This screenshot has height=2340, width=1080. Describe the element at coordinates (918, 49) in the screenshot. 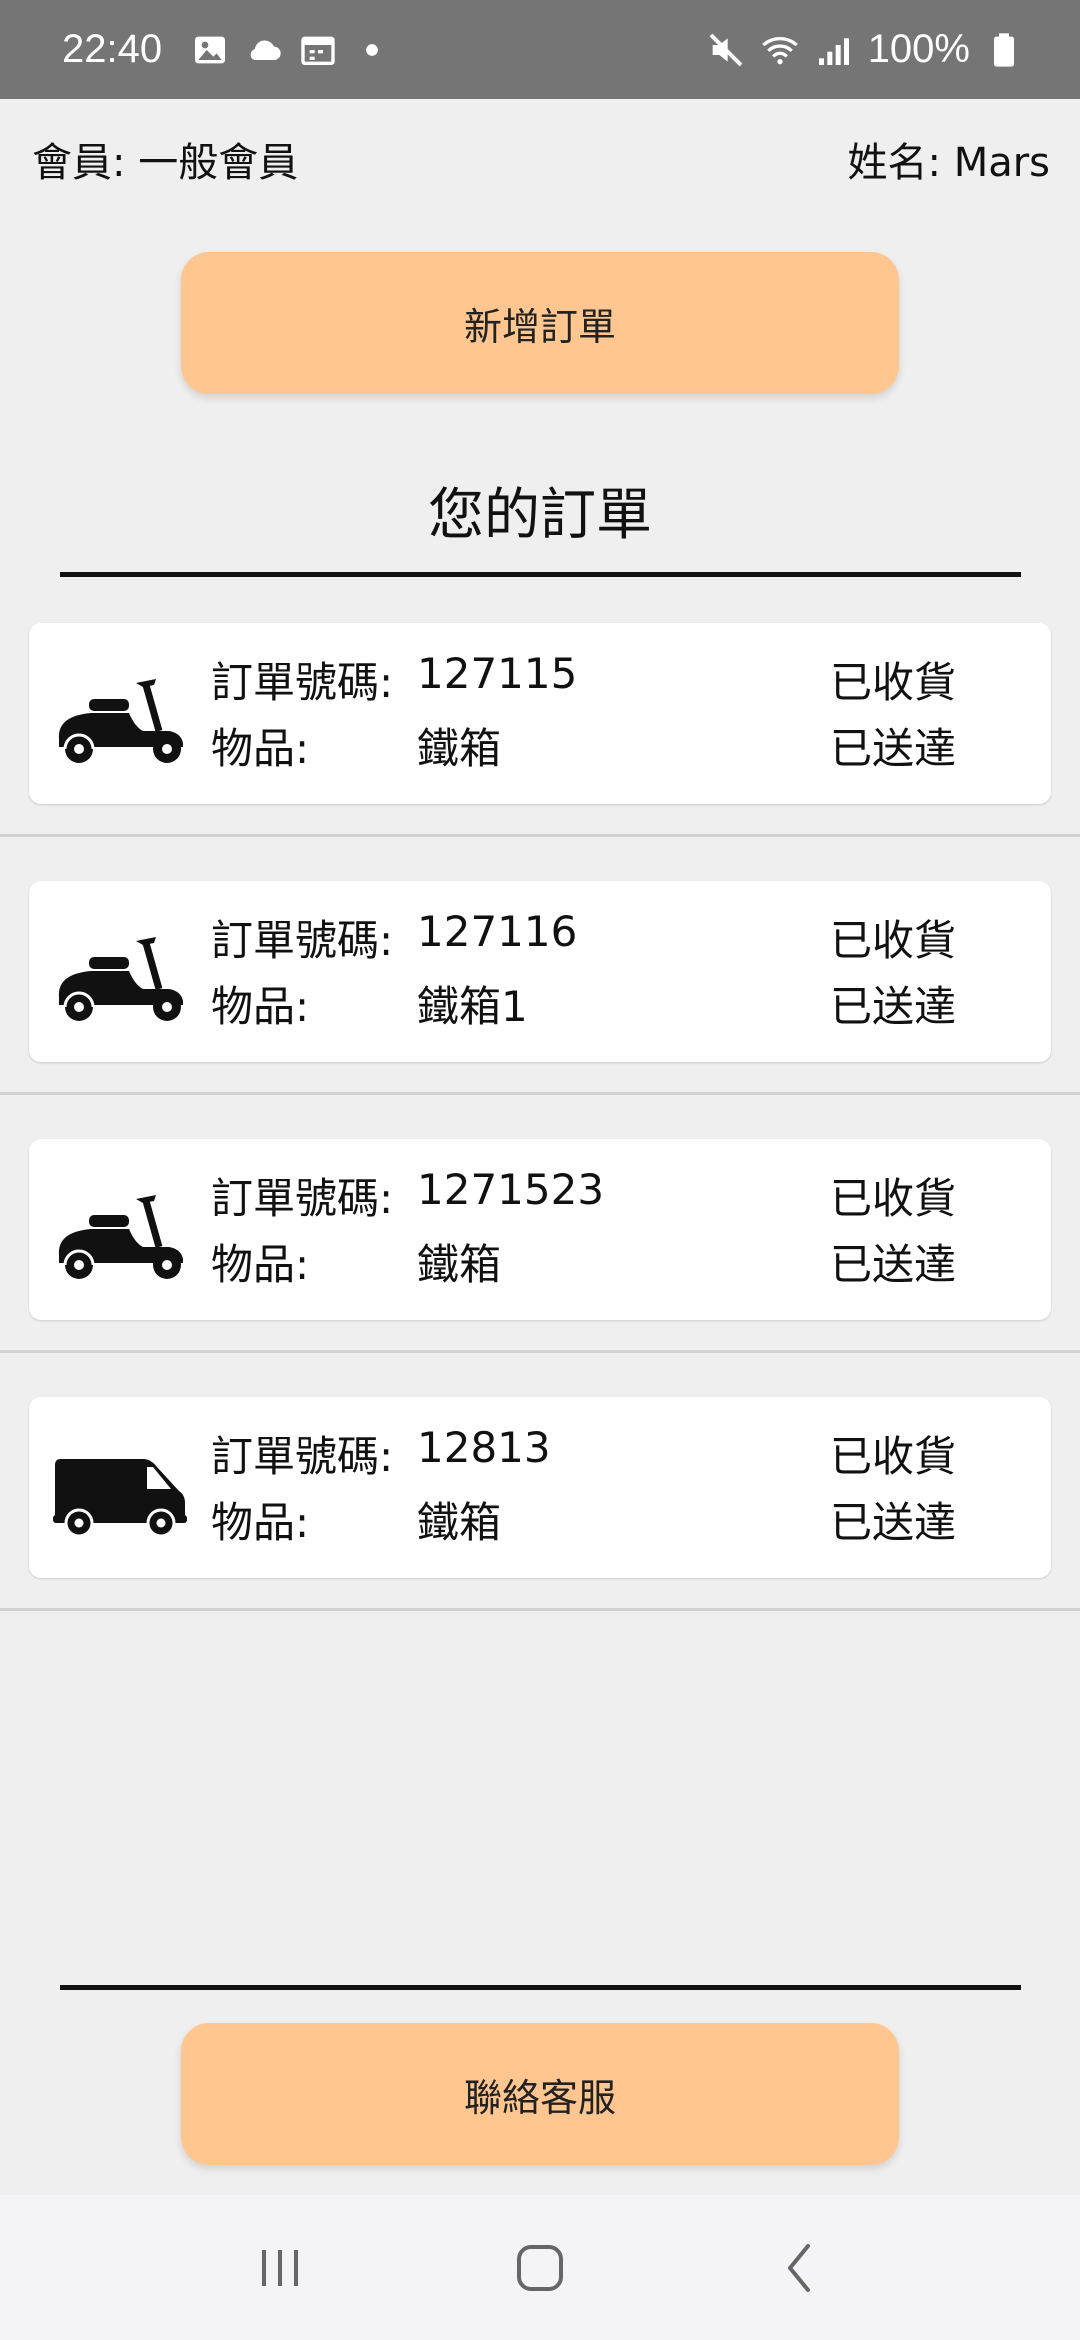

I see `battery-percent: 100%` at that location.